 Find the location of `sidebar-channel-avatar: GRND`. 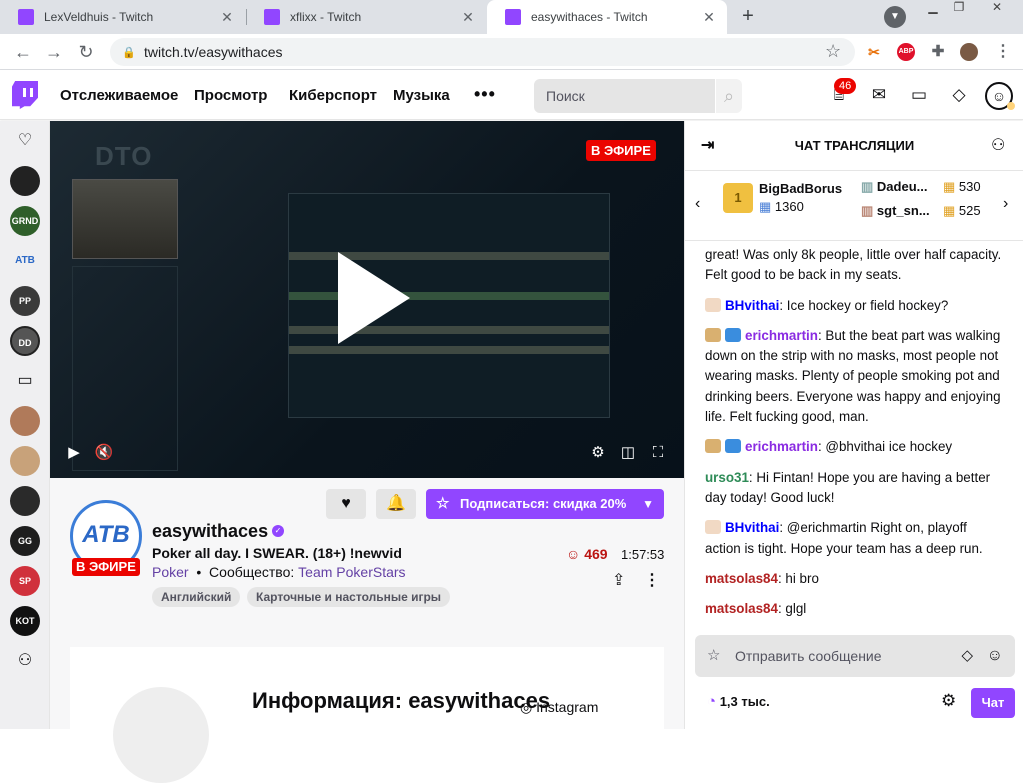

sidebar-channel-avatar: GRND is located at coordinates (25, 221).